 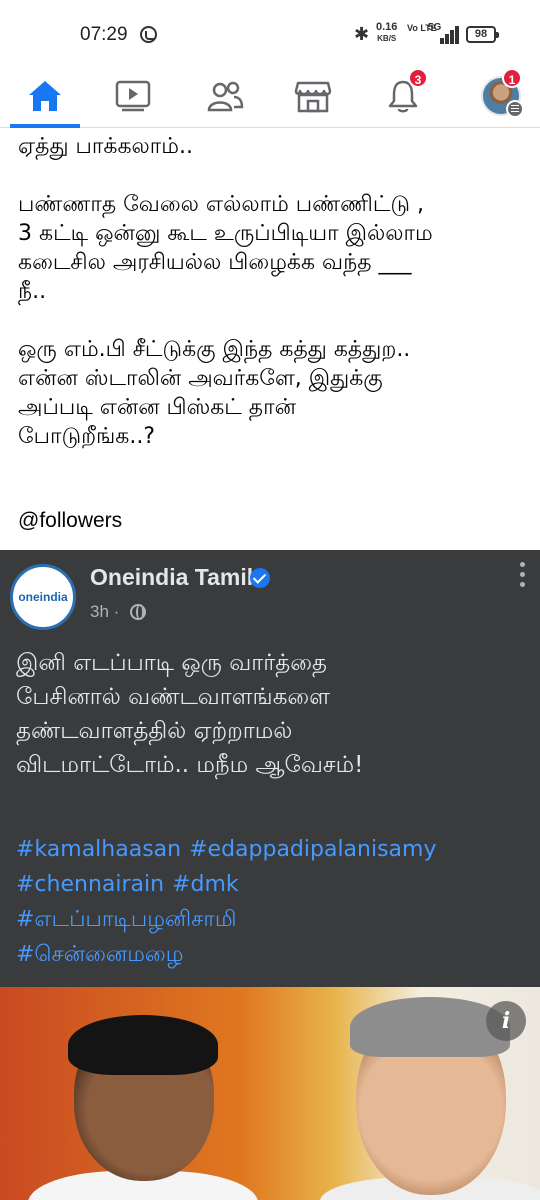 I want to click on page-logo: oneindia, so click(x=43, y=597).